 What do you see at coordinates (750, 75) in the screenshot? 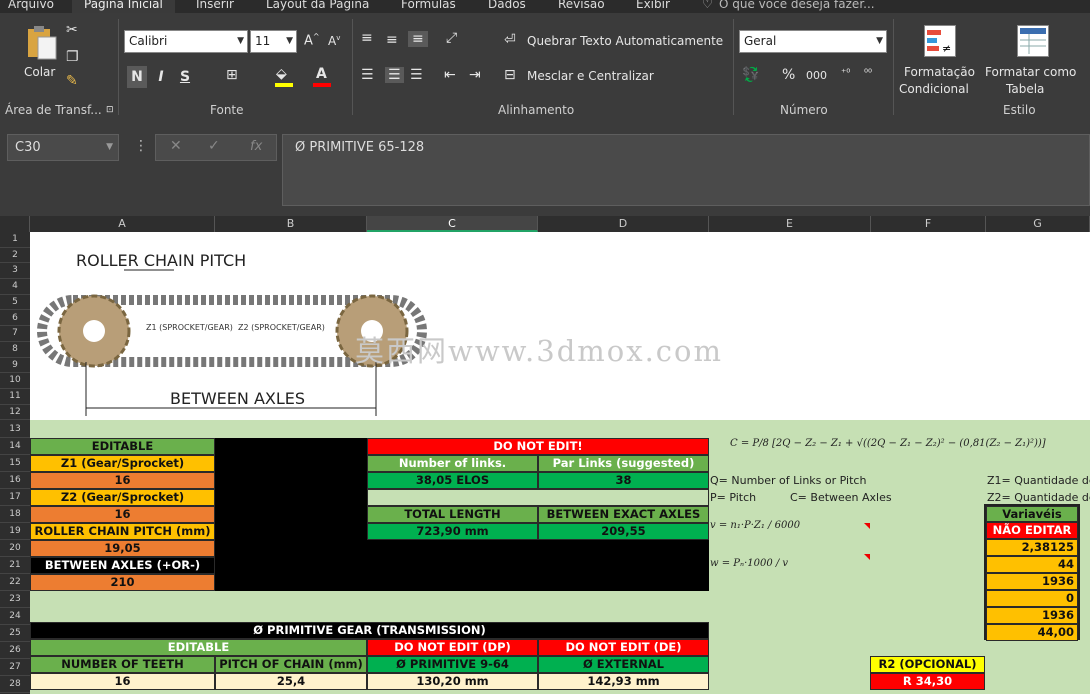
I see `currency-icon: 💱` at bounding box center [750, 75].